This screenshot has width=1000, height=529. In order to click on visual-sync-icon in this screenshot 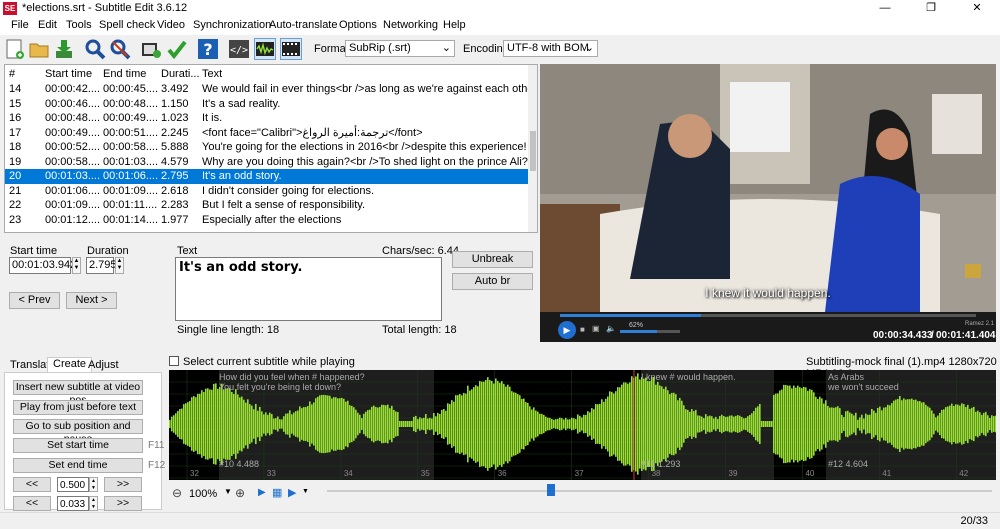, I will do `click(151, 49)`.